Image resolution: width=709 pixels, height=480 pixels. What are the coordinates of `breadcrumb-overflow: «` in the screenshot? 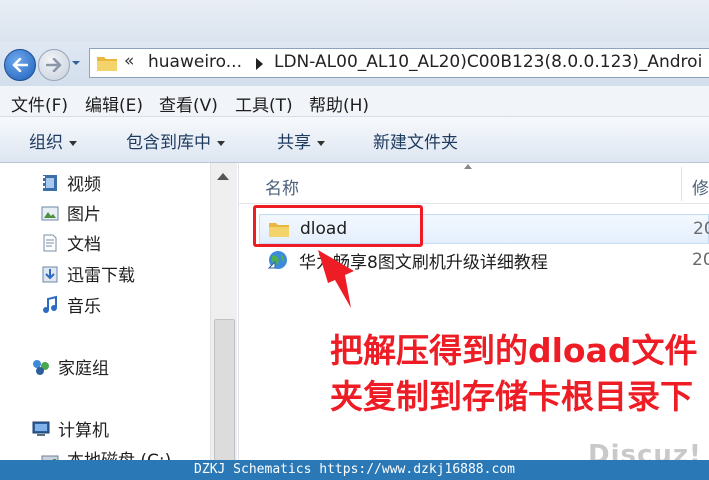 It's located at (129, 61).